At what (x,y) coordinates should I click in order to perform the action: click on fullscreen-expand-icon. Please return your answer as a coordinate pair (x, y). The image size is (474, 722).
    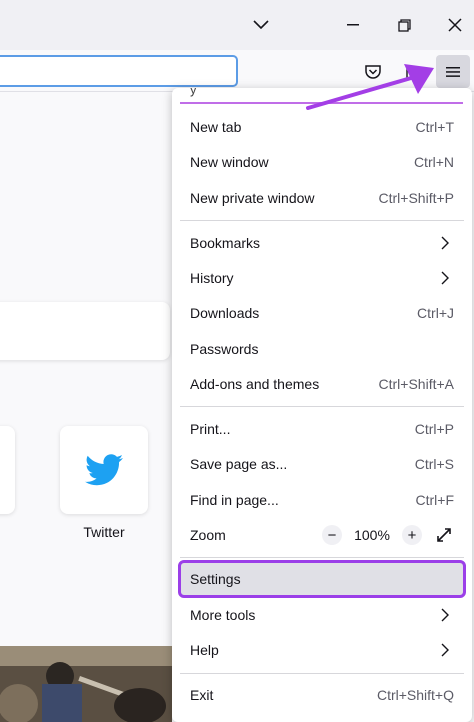
    Looking at the image, I should click on (444, 535).